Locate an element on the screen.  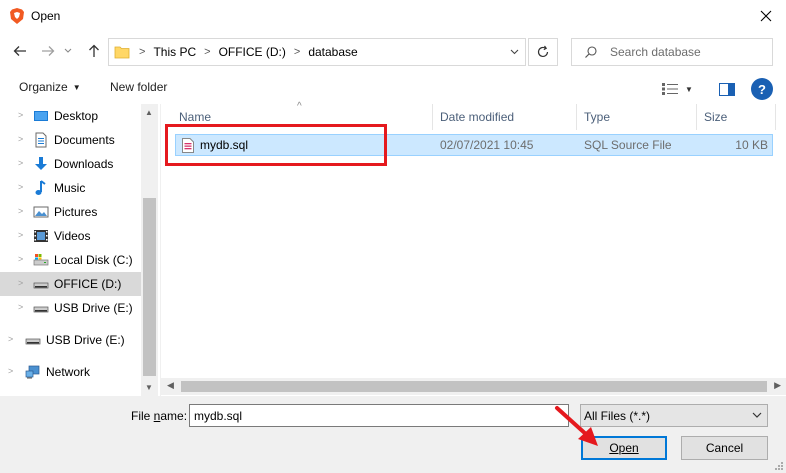
scroll-right-icon: ▶ is located at coordinates (777, 385).